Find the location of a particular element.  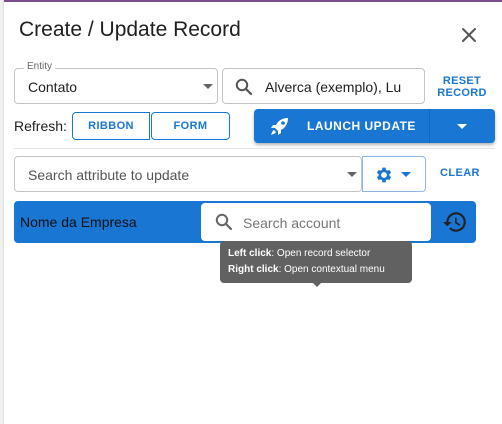

clear-button: CLEAR is located at coordinates (460, 173).